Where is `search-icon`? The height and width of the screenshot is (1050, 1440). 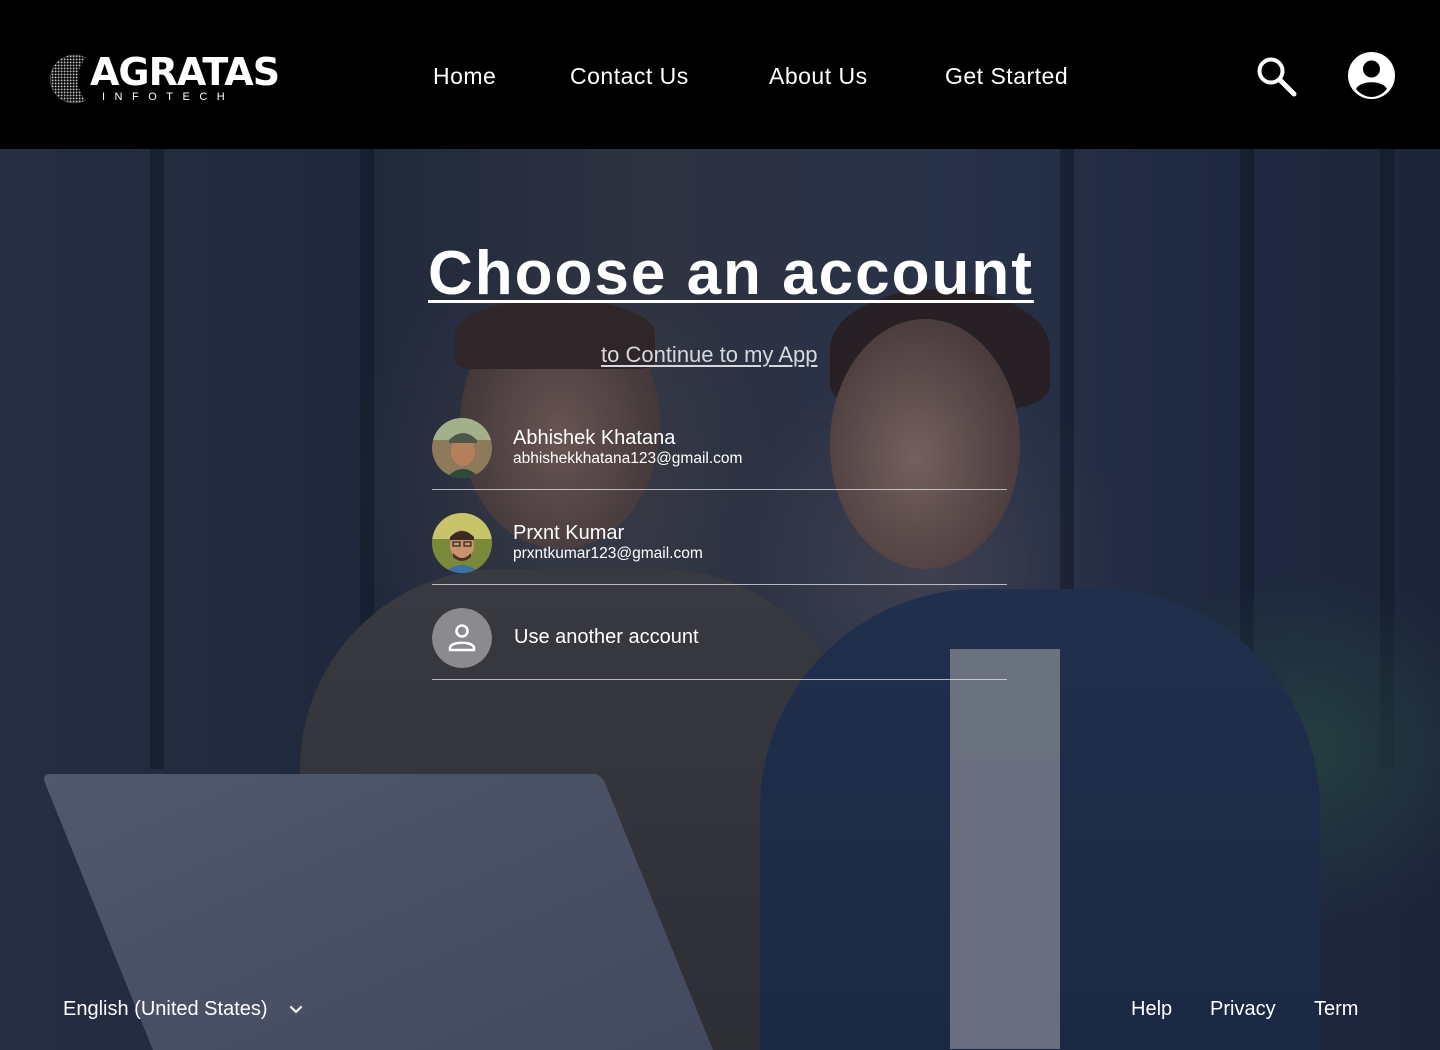
search-icon is located at coordinates (1277, 77).